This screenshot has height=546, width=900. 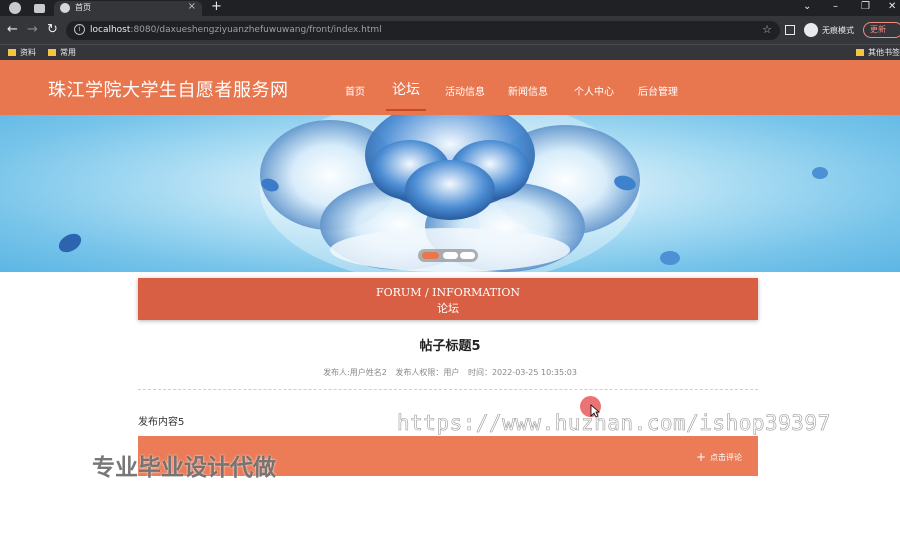 I want to click on post-author: 发布人:用户姓名2, so click(x=355, y=372).